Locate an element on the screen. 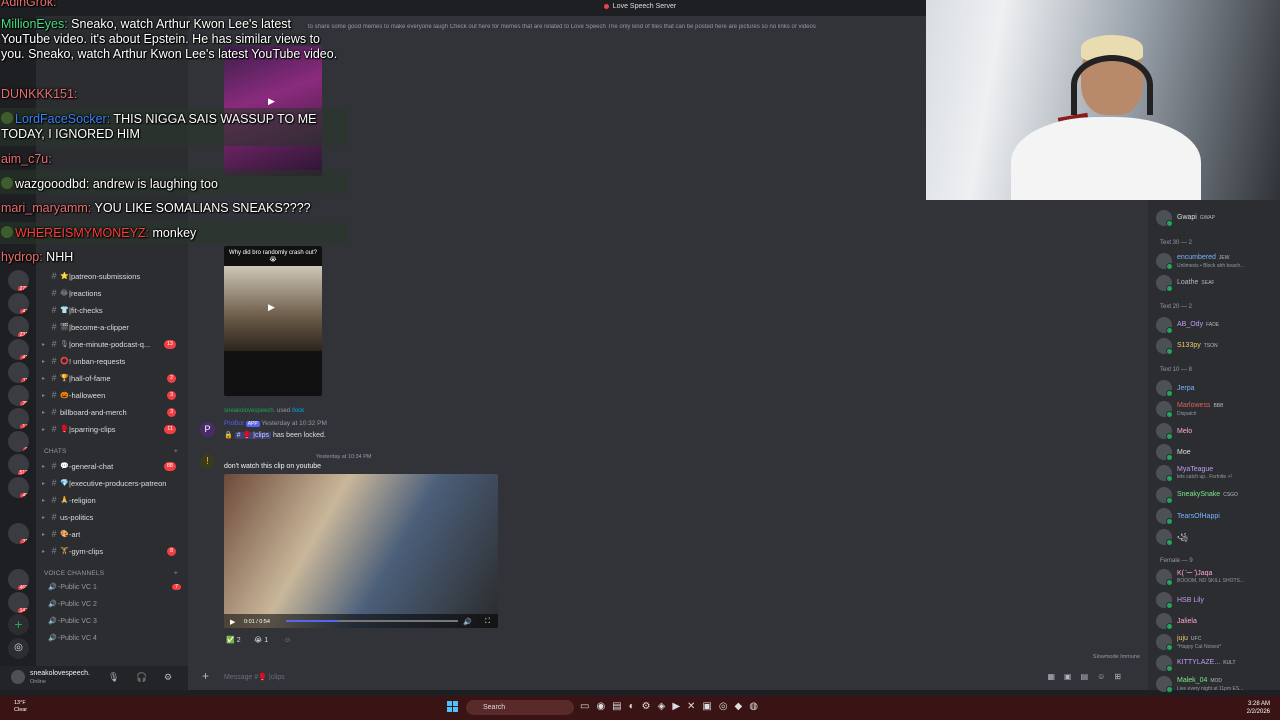  member-item: Jaliela is located at coordinates (1217, 621).